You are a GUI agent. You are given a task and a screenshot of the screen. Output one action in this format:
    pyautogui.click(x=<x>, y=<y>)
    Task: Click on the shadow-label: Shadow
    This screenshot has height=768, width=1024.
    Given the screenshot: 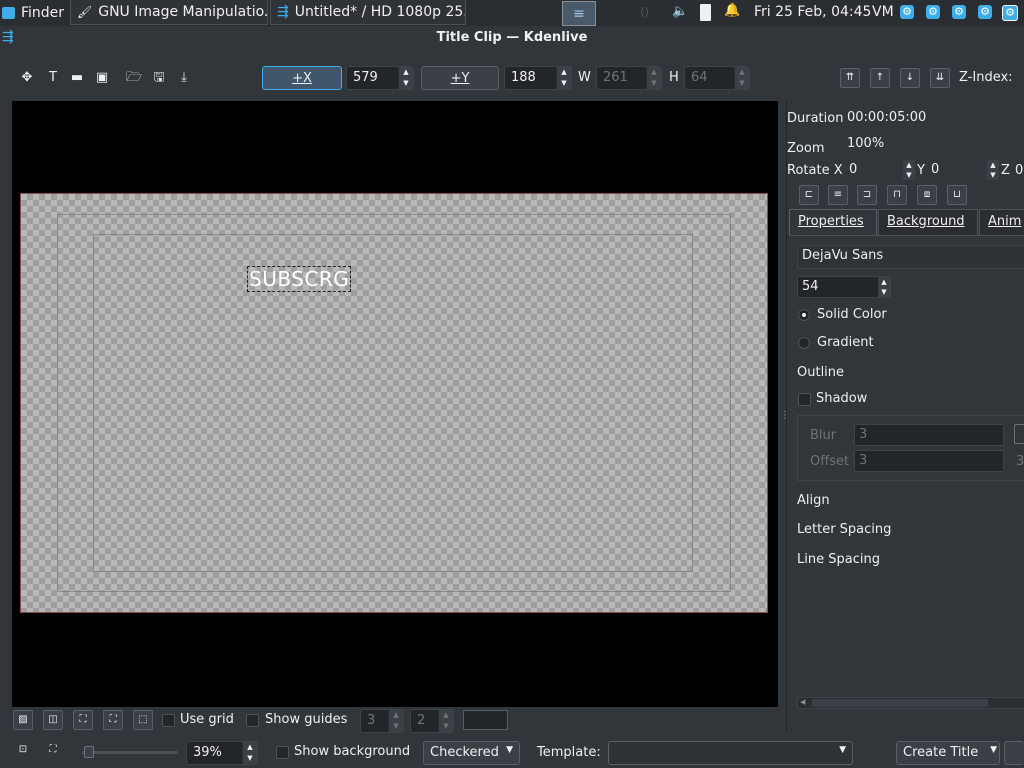 What is the action you would take?
    pyautogui.click(x=841, y=398)
    